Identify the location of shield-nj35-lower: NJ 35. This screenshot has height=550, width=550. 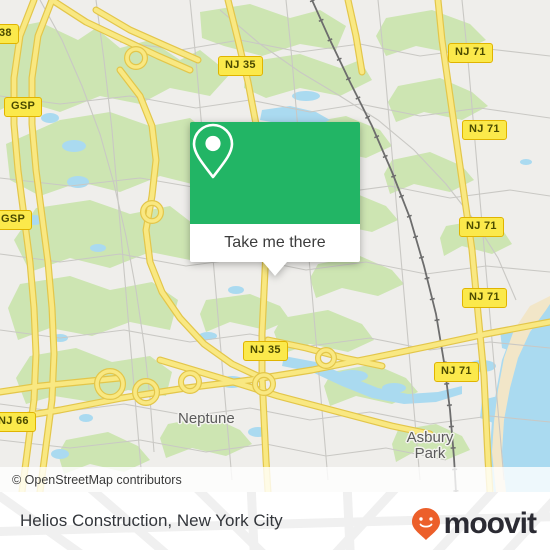
(265, 351).